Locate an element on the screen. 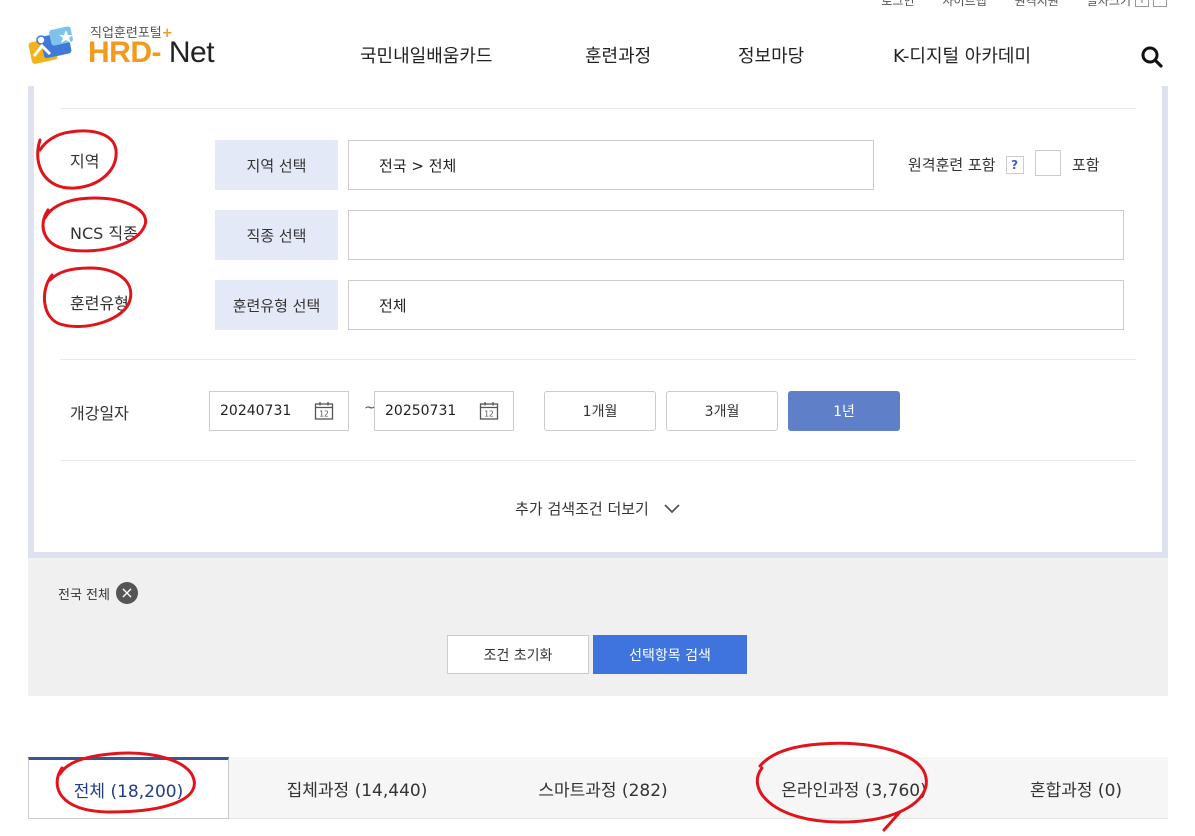 The image size is (1195, 836). training-type-select-button: 훈련유형 선택 is located at coordinates (276, 305).